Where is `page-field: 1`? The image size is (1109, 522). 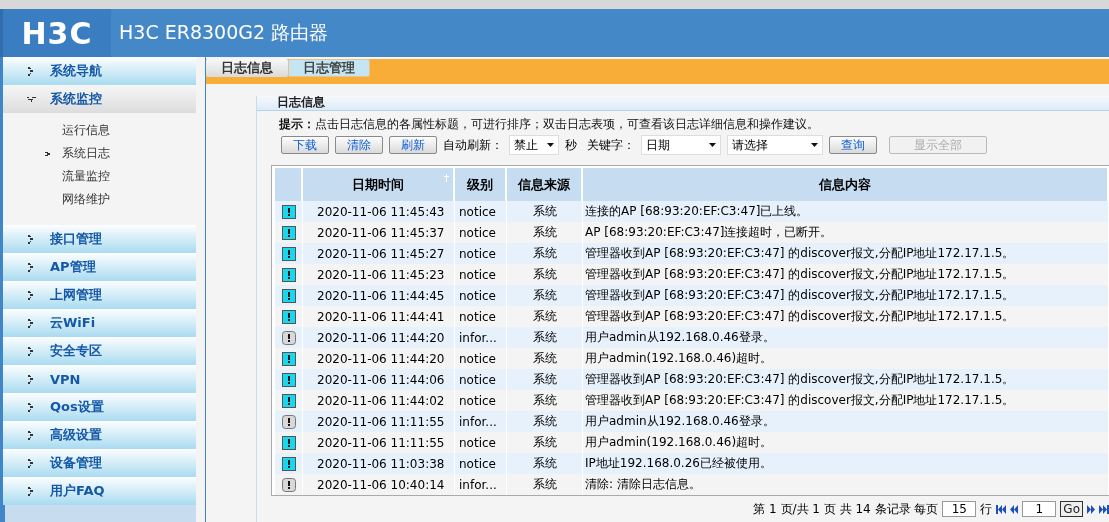
page-field: 1 is located at coordinates (1039, 509).